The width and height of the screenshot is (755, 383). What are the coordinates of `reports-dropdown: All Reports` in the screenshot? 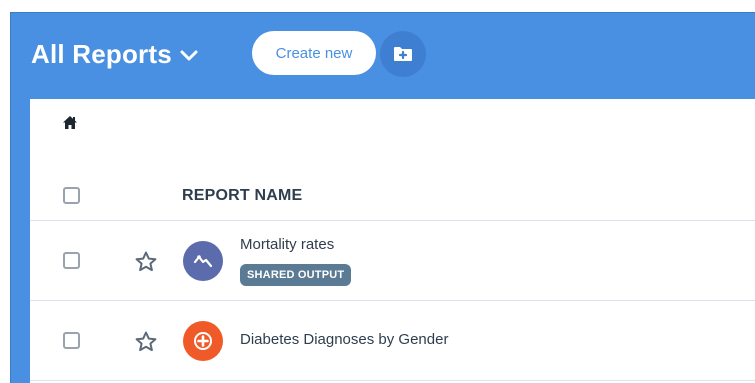 It's located at (114, 54).